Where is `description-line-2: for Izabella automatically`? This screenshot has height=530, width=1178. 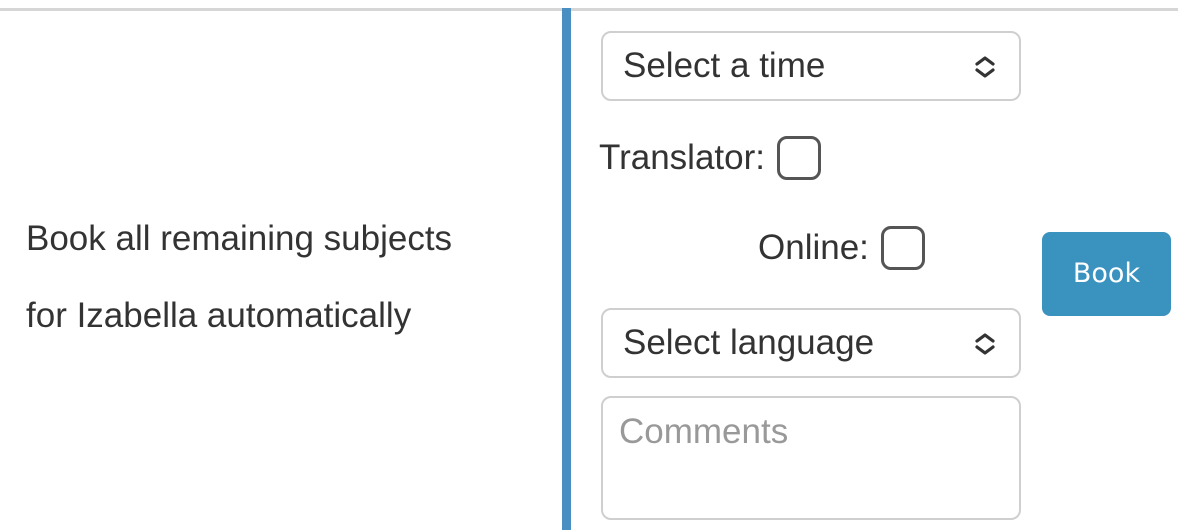 description-line-2: for Izabella automatically is located at coordinates (219, 315).